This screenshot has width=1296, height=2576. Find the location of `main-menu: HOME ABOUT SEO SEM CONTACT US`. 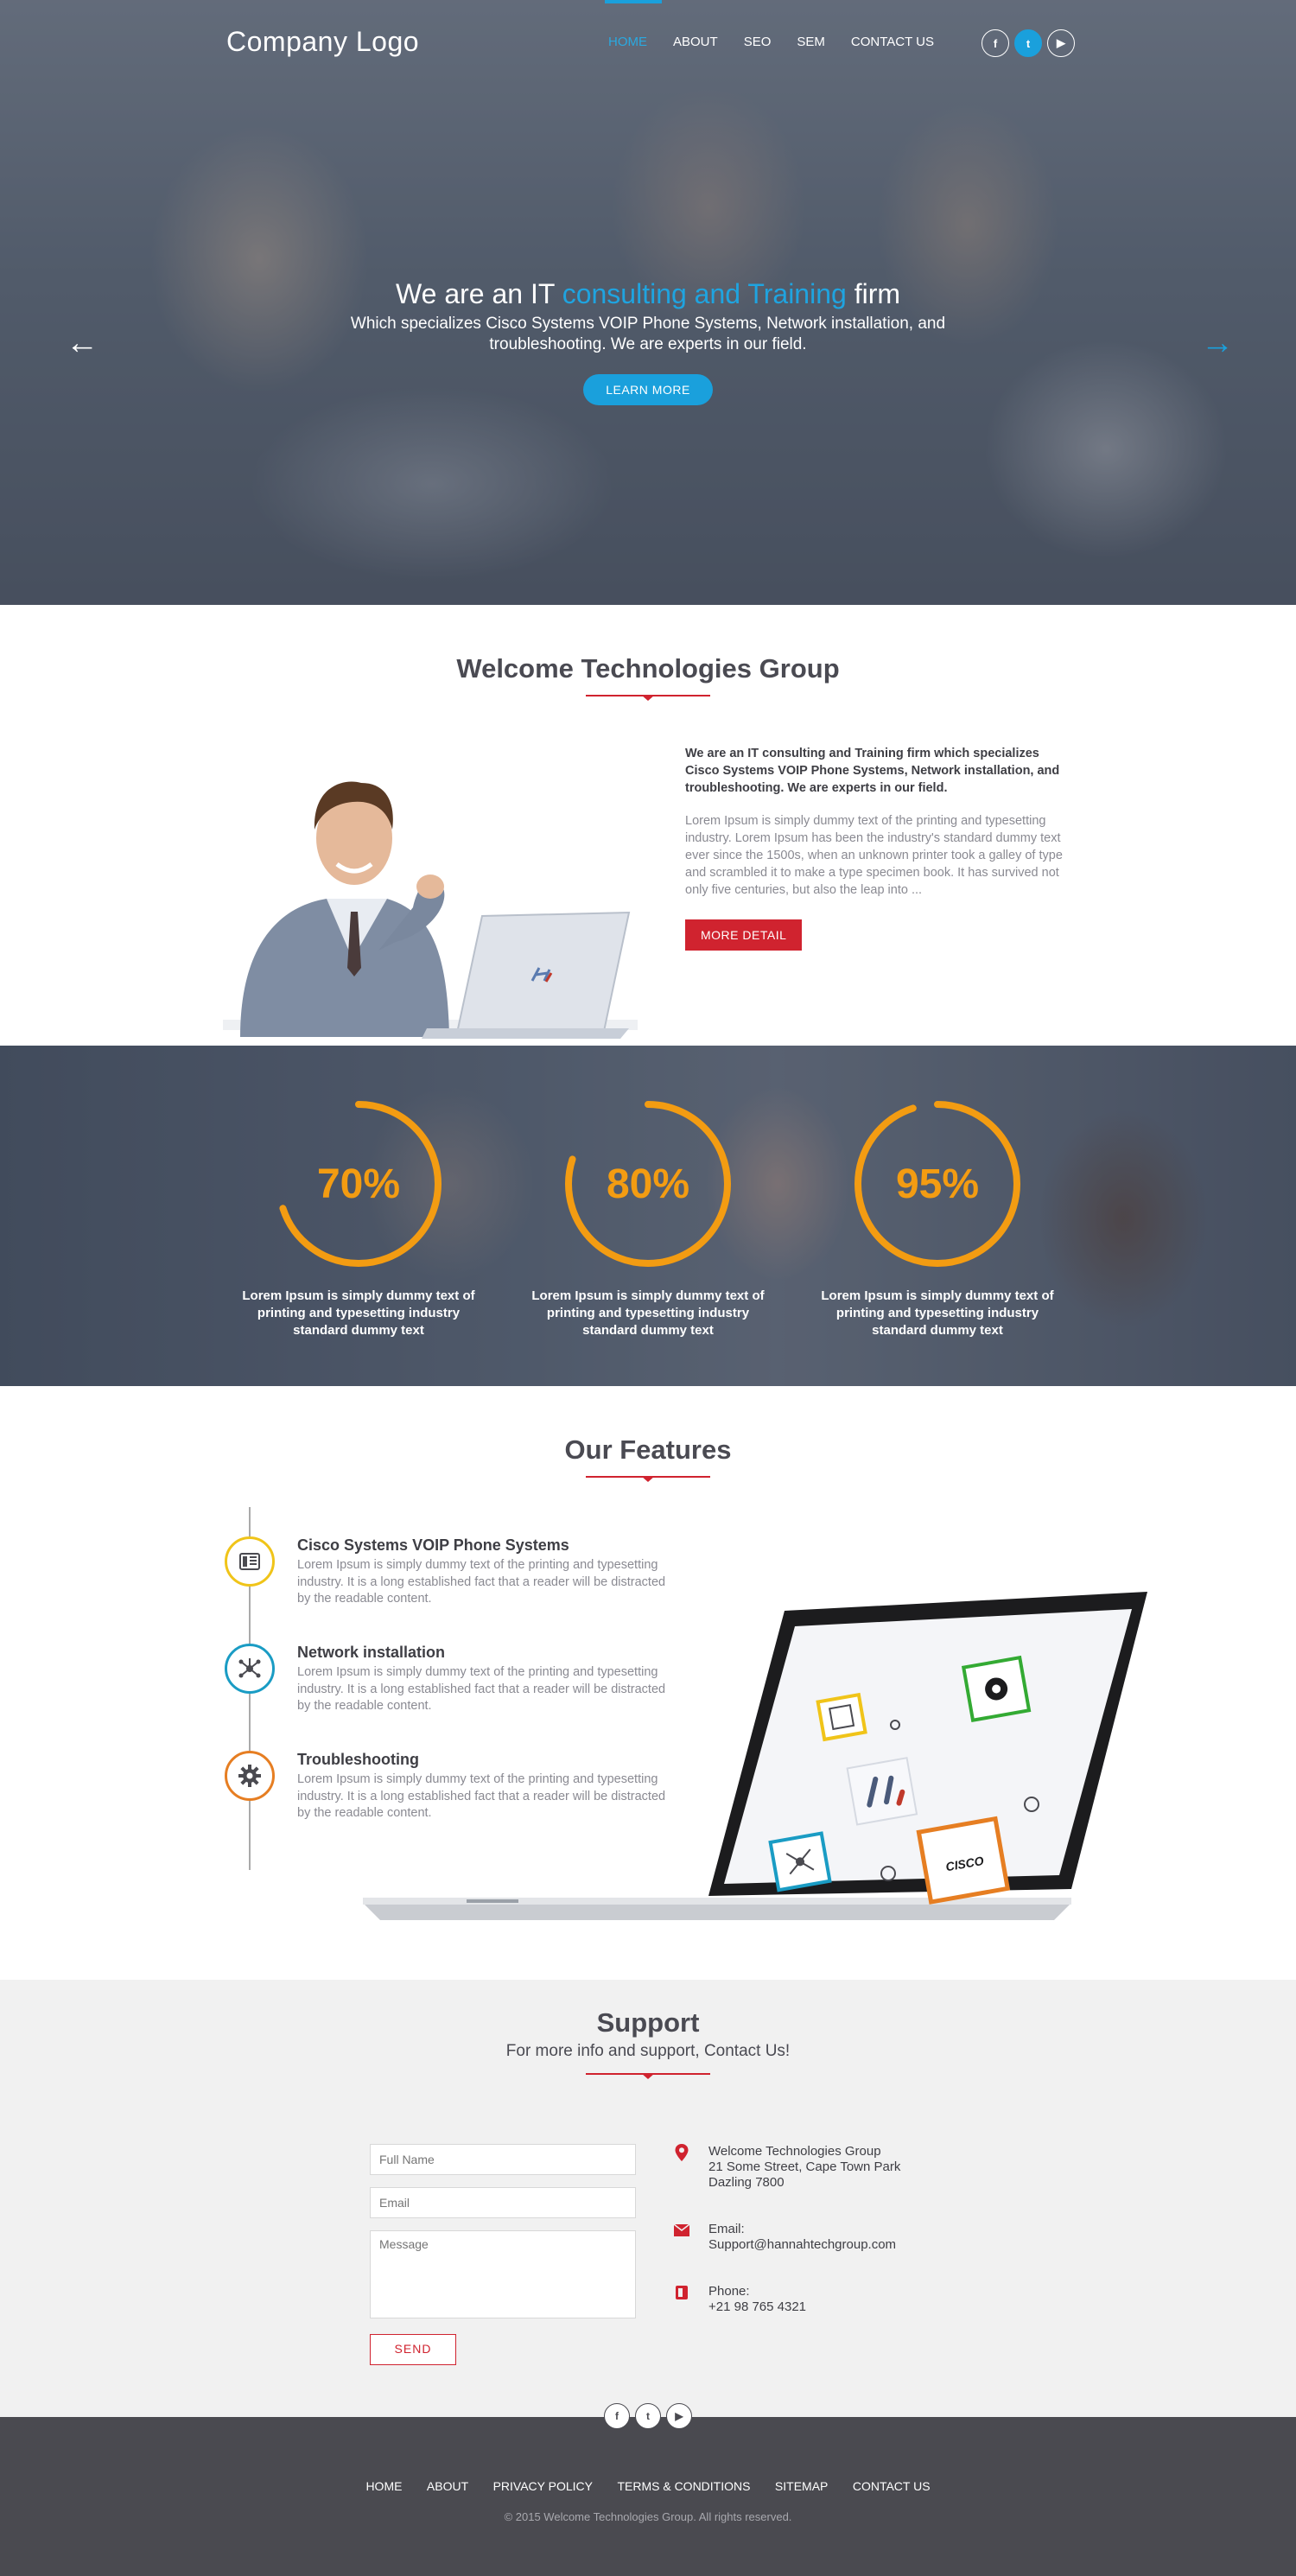

main-menu: HOME ABOUT SEO SEM CONTACT US is located at coordinates (784, 42).